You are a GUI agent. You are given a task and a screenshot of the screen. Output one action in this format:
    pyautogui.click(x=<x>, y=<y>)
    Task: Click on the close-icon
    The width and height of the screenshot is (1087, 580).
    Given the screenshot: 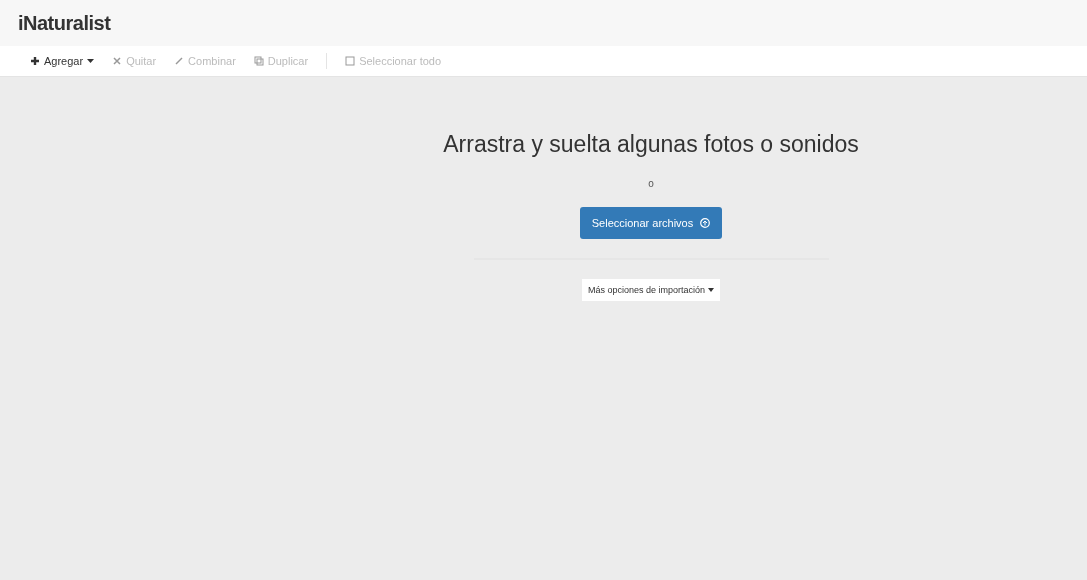 What is the action you would take?
    pyautogui.click(x=117, y=61)
    